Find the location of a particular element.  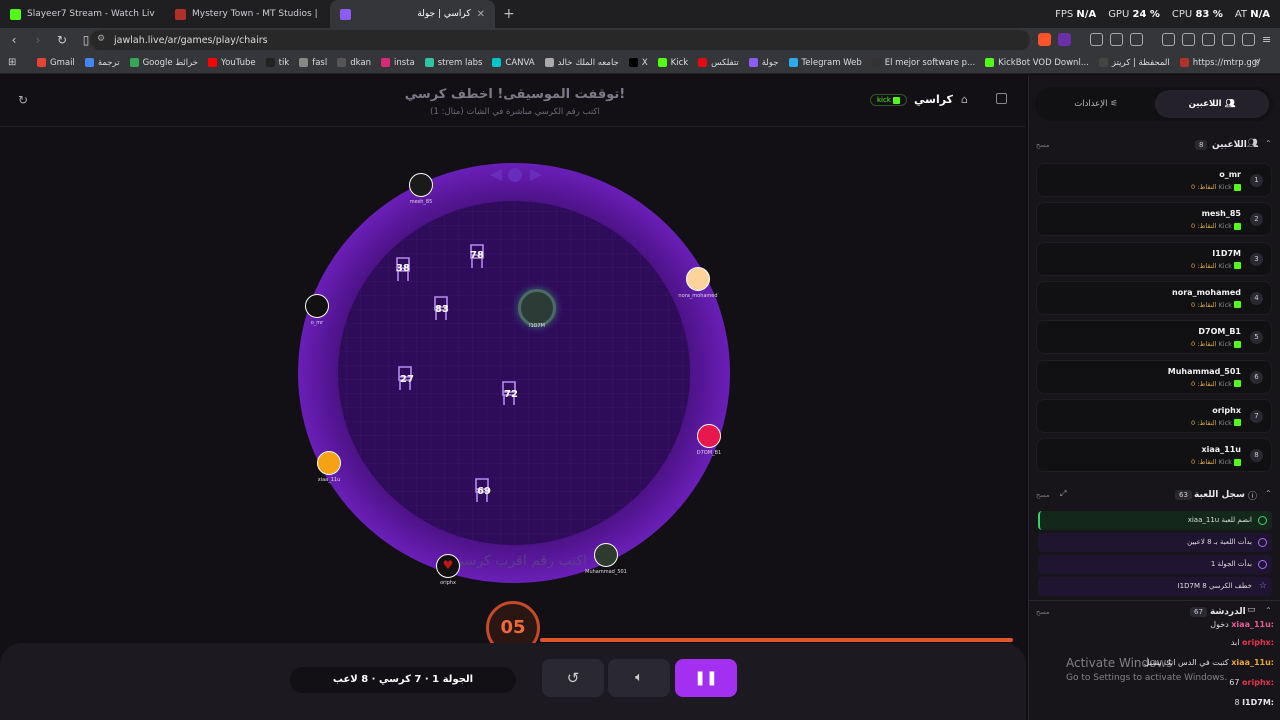

info-icon: ⓘ is located at coordinates (1253, 497).